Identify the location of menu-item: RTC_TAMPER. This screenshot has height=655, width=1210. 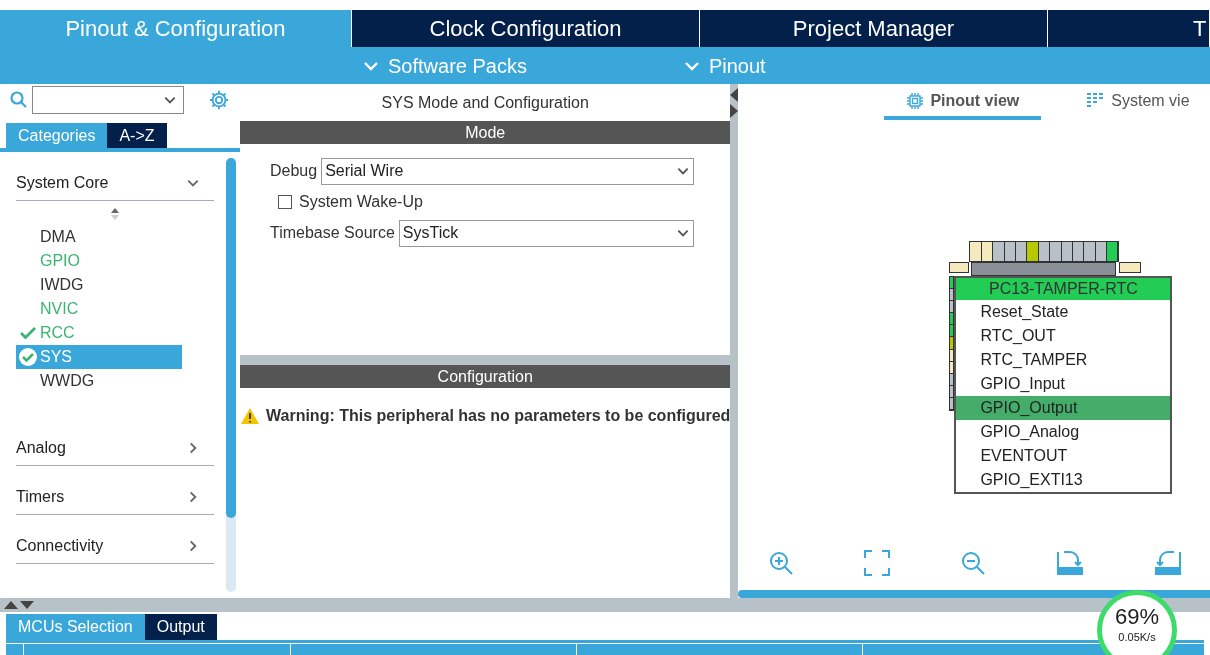
(1063, 360).